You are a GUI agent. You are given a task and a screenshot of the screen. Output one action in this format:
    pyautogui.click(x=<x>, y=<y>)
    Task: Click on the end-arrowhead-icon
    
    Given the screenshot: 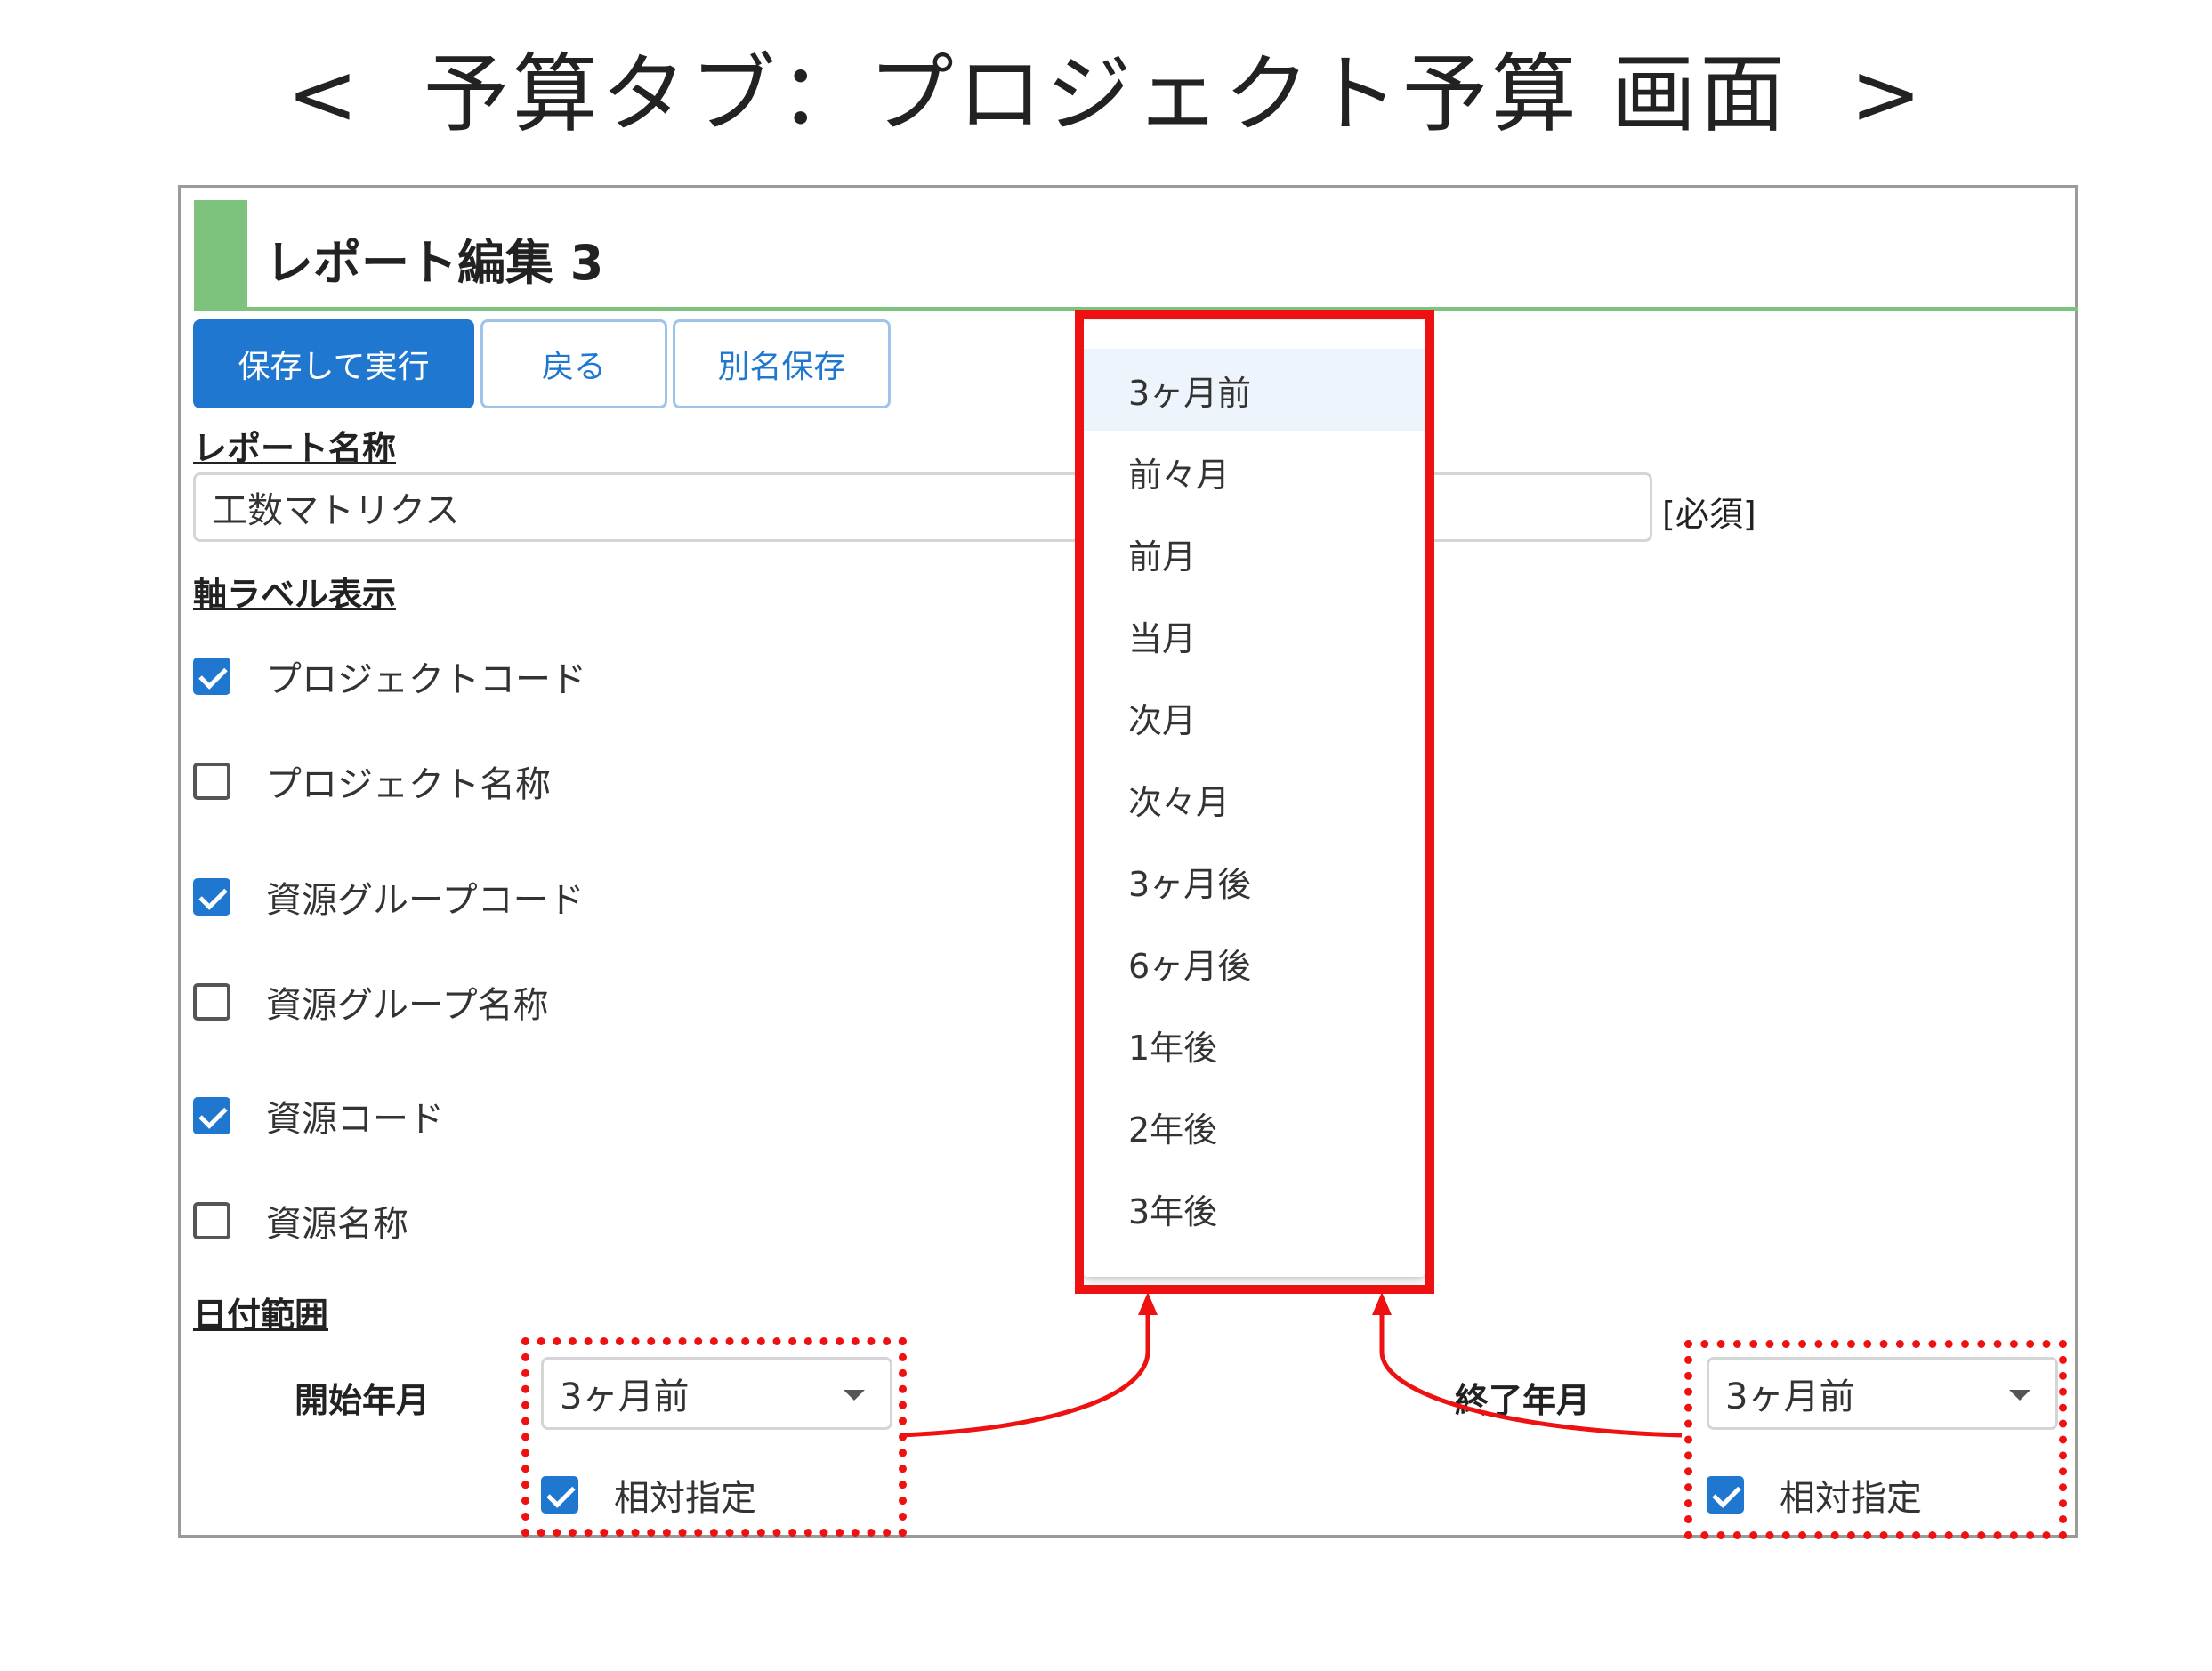 What is the action you would take?
    pyautogui.click(x=1382, y=1303)
    